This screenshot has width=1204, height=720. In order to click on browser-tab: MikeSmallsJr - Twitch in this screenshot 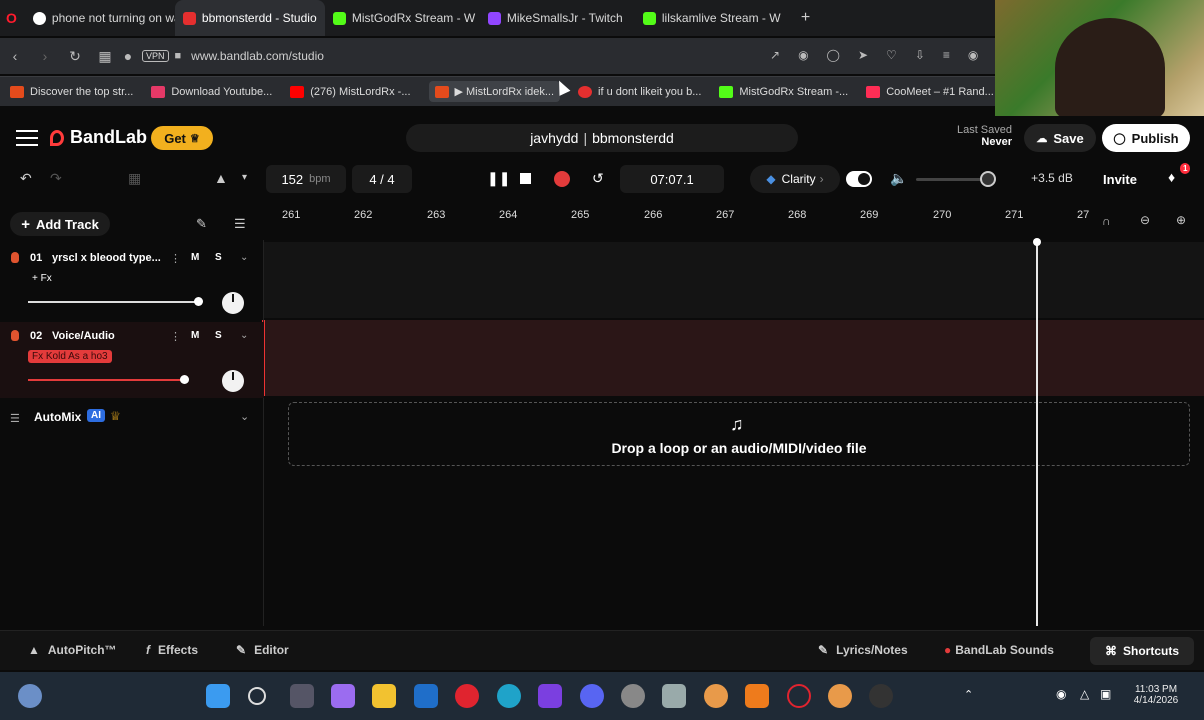, I will do `click(557, 18)`.